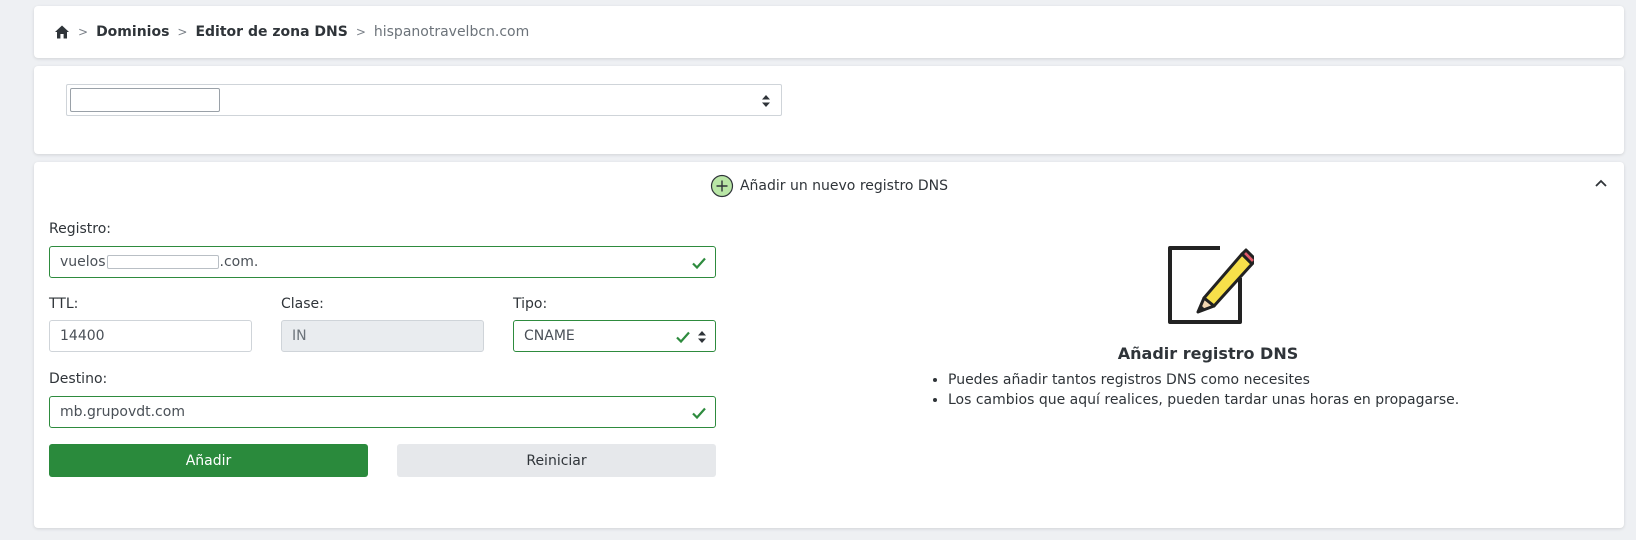 The image size is (1636, 540). Describe the element at coordinates (80, 229) in the screenshot. I see `registro-label: Registro:` at that location.